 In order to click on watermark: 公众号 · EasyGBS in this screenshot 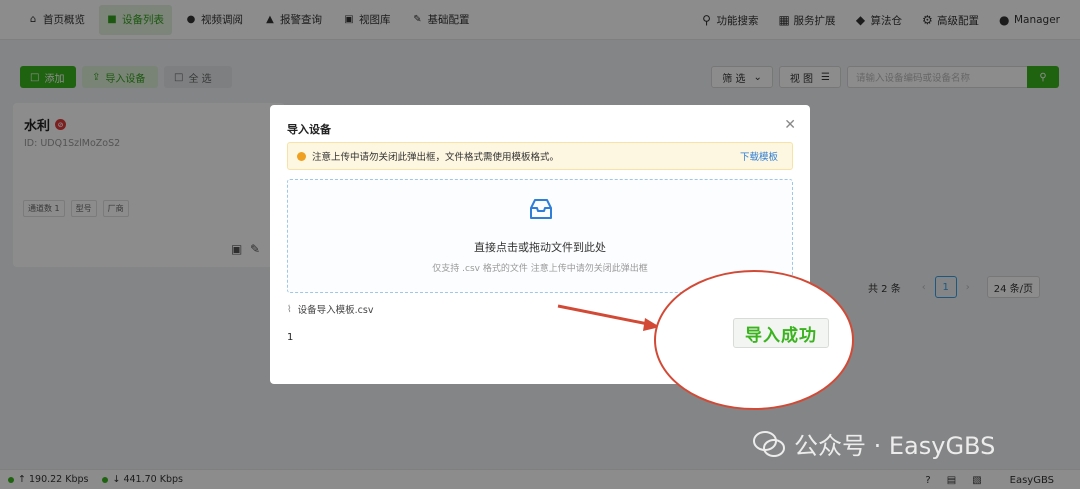, I will do `click(873, 443)`.